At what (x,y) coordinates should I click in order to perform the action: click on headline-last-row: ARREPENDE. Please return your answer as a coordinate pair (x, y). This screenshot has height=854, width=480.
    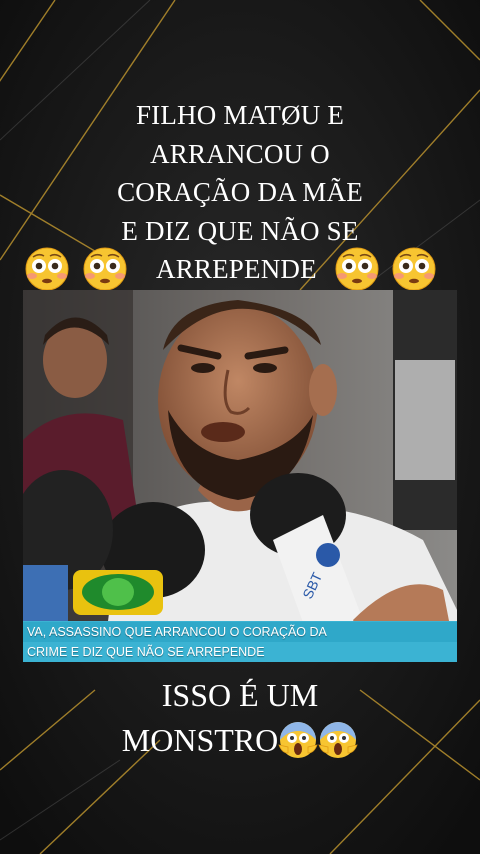
    Looking at the image, I should click on (240, 269).